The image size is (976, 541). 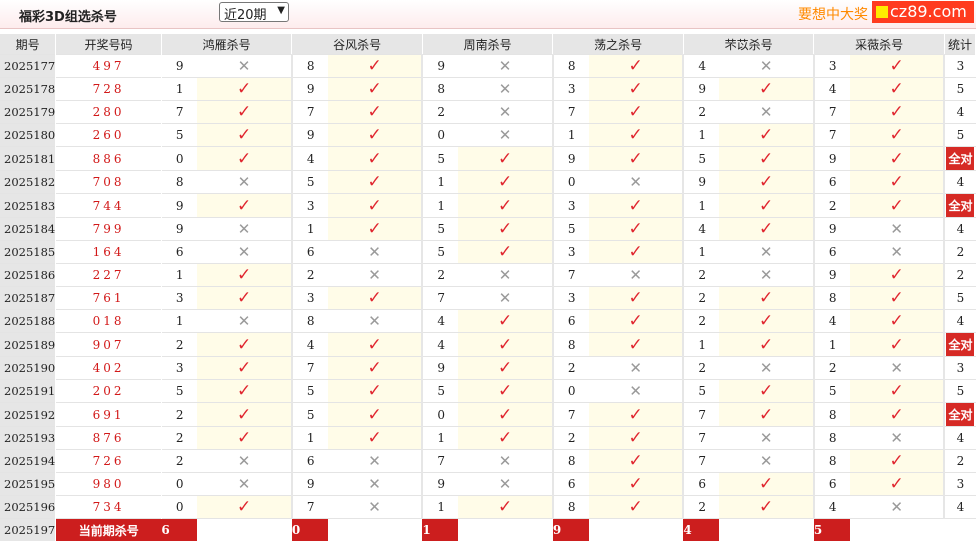 What do you see at coordinates (488, 415) in the screenshot?
I see `table-row: 20251926912✓5✓0✓7✓7✓8✓全对` at bounding box center [488, 415].